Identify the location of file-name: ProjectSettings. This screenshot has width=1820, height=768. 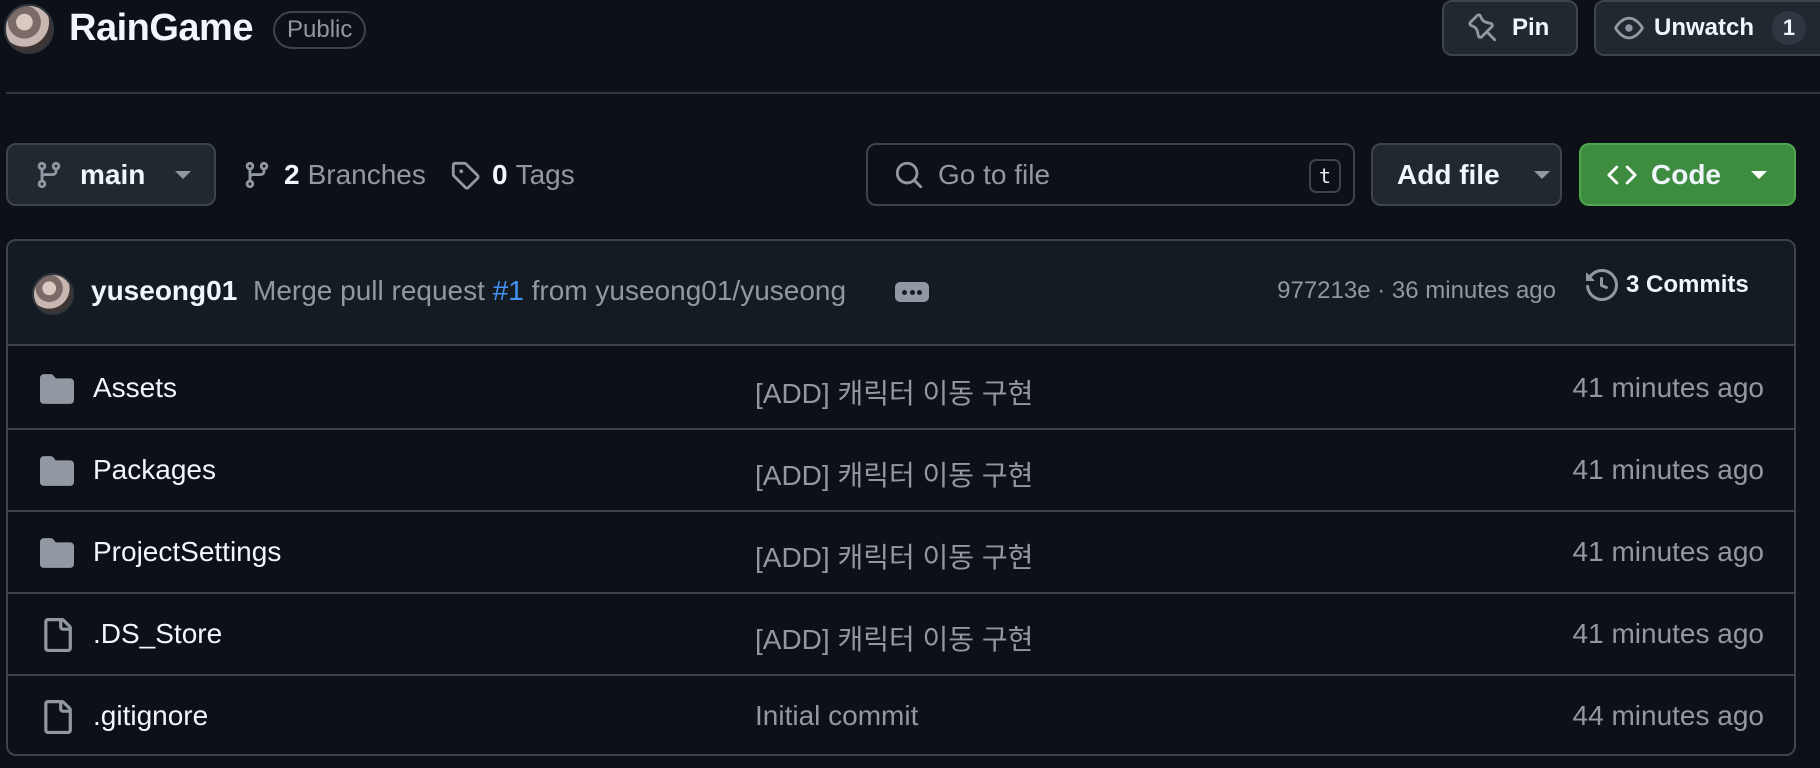
(187, 552).